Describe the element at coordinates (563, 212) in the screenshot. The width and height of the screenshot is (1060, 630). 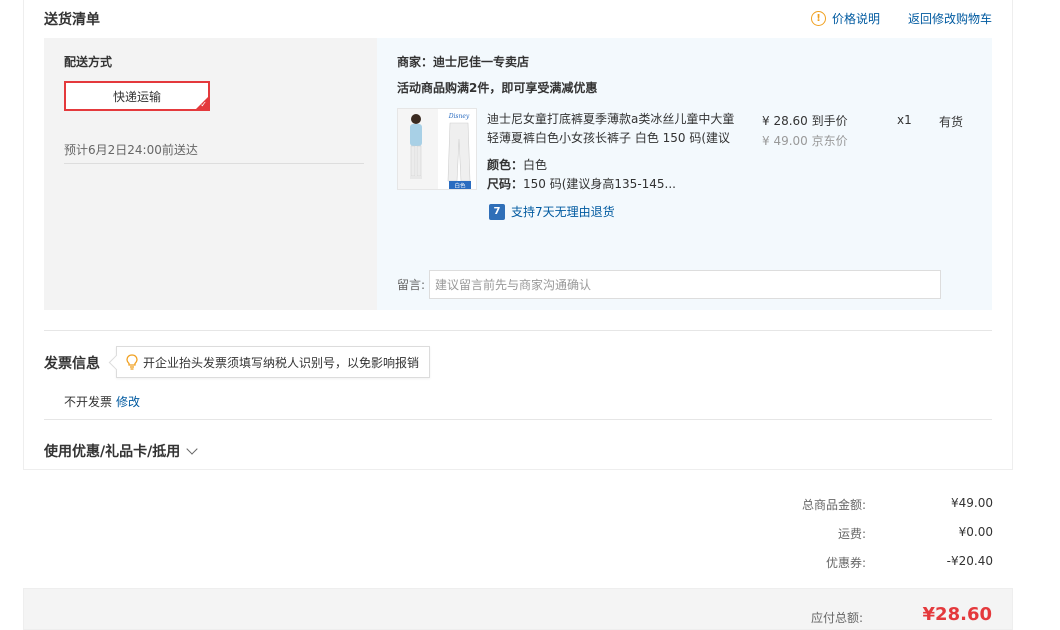
I see `return-policy-label: 支持7天无理由退货` at that location.